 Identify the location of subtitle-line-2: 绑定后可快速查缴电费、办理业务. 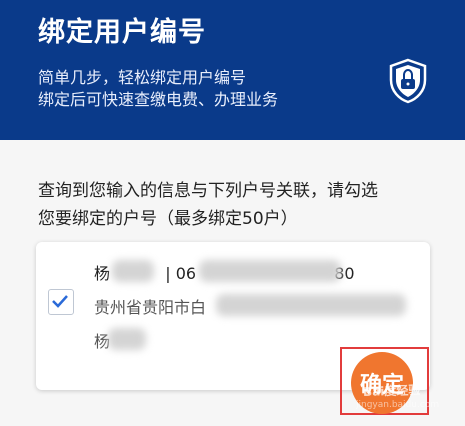
(158, 99).